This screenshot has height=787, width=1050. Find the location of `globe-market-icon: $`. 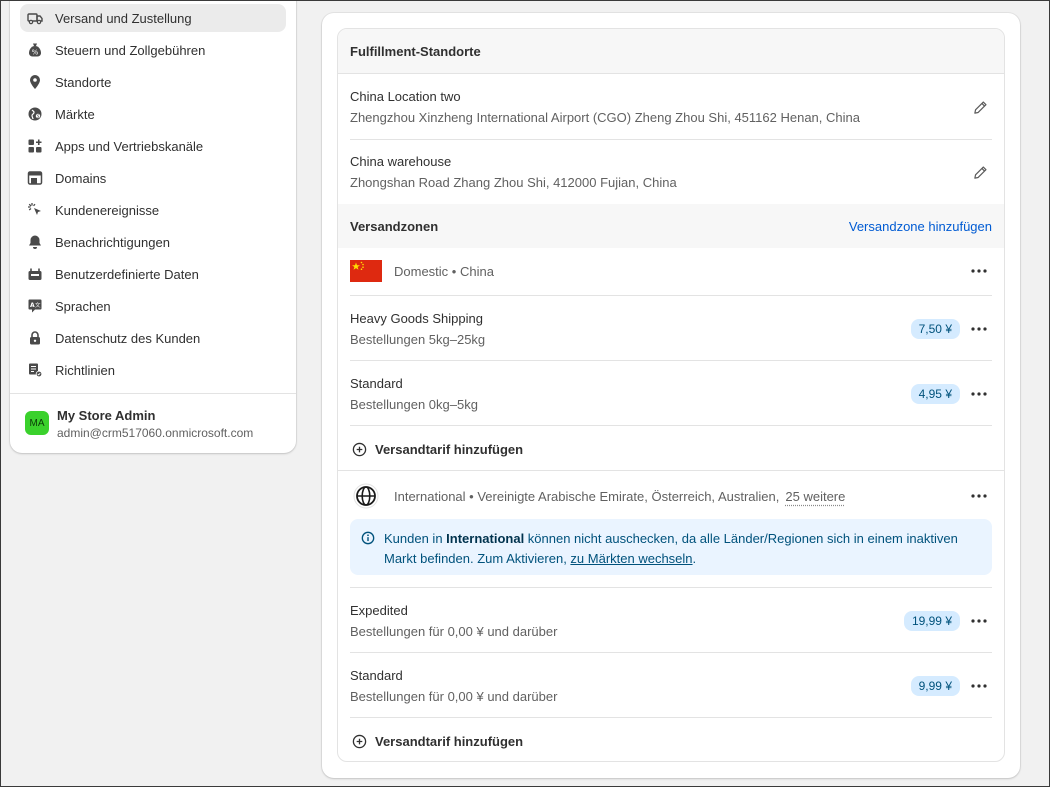

globe-market-icon: $ is located at coordinates (35, 114).